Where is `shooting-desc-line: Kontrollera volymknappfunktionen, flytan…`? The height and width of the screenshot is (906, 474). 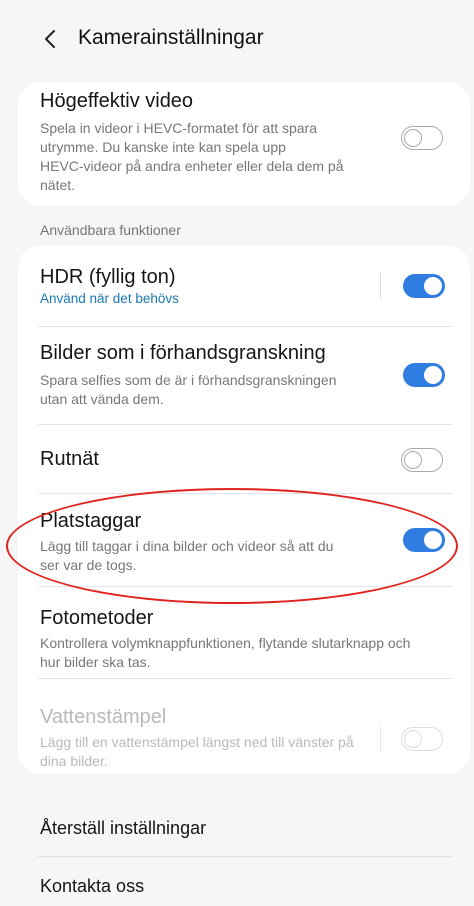 shooting-desc-line: Kontrollera volymknappfunktionen, flytan… is located at coordinates (225, 643).